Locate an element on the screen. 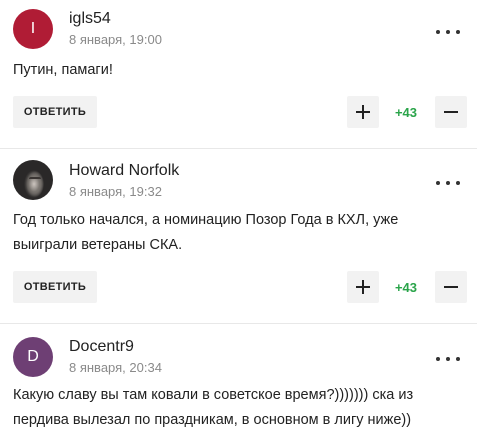 Image resolution: width=477 pixels, height=434 pixels. avatar-letter: D is located at coordinates (33, 356).